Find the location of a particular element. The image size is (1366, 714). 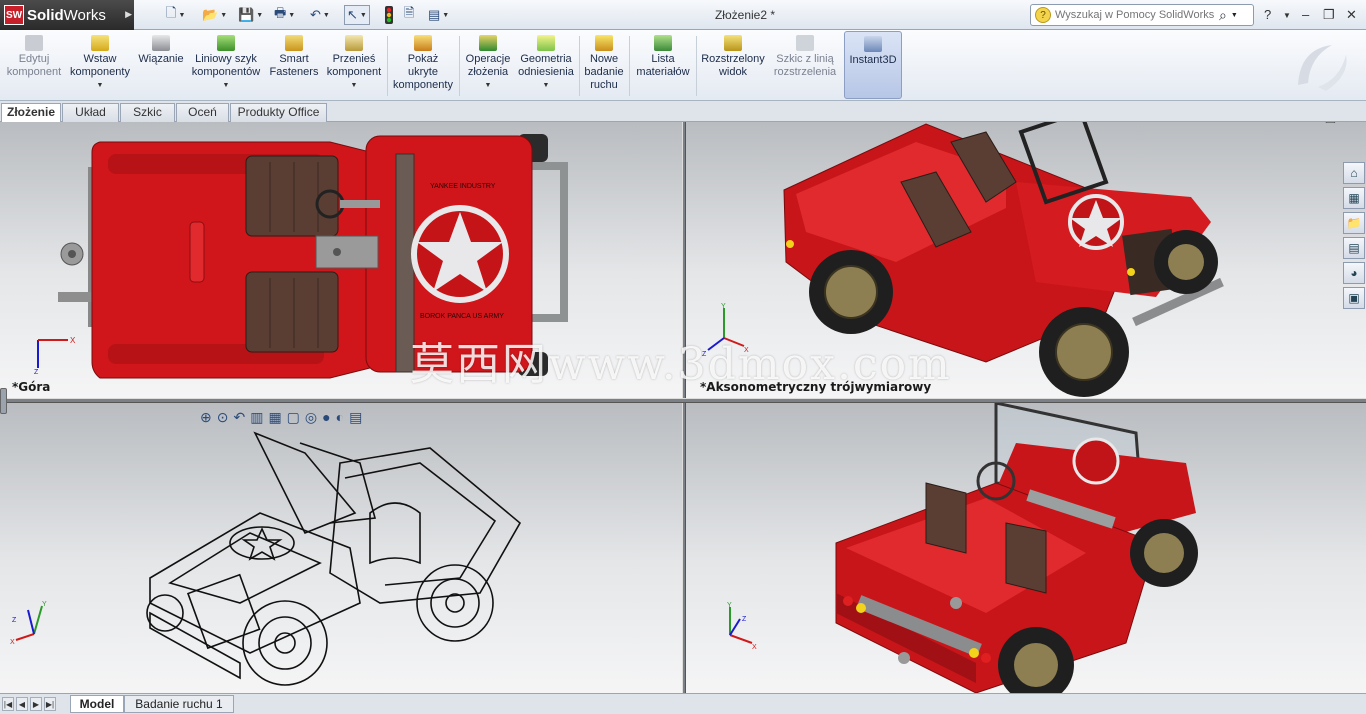

linear-pattern-button: Liniowy szyk komponentów ▼ is located at coordinates (226, 62).